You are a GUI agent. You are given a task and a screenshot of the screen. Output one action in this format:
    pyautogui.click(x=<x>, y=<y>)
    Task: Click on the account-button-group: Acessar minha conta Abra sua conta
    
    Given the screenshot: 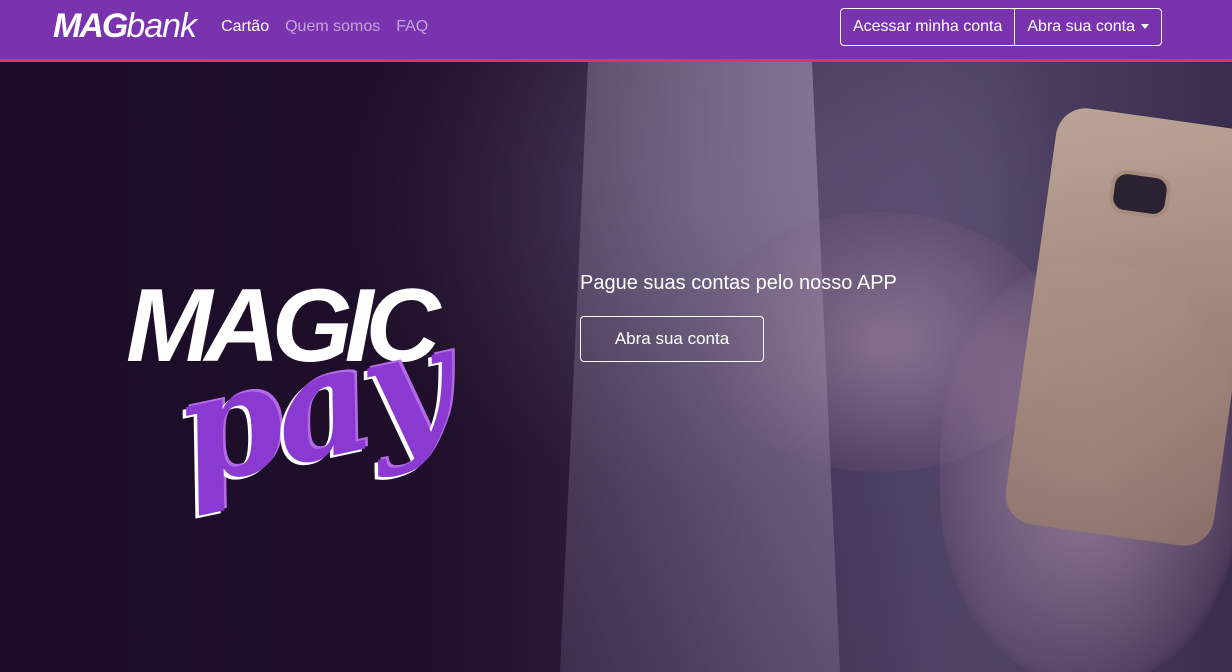 What is the action you would take?
    pyautogui.click(x=1000, y=26)
    